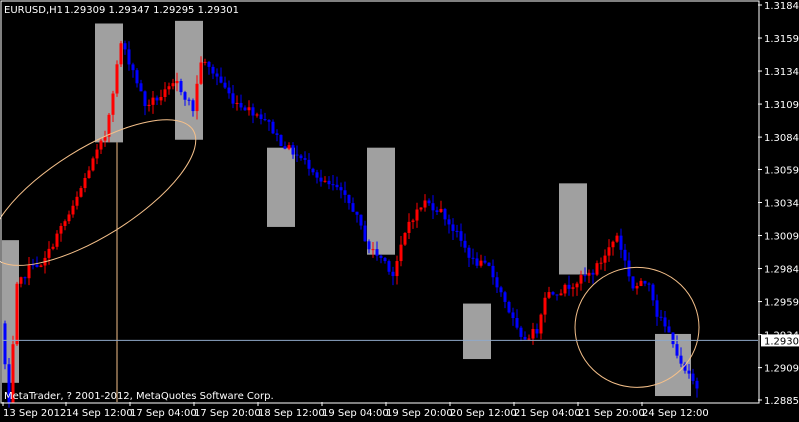  Describe the element at coordinates (781, 303) in the screenshot. I see `price-tick-label: 1.29595` at that location.